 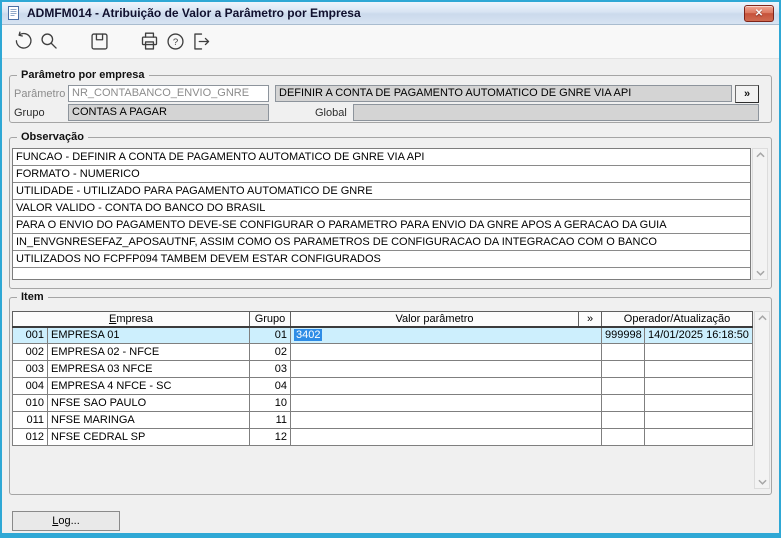 I want to click on grupo-row: Grupo CONTAS A PAGAR Global, so click(x=390, y=112).